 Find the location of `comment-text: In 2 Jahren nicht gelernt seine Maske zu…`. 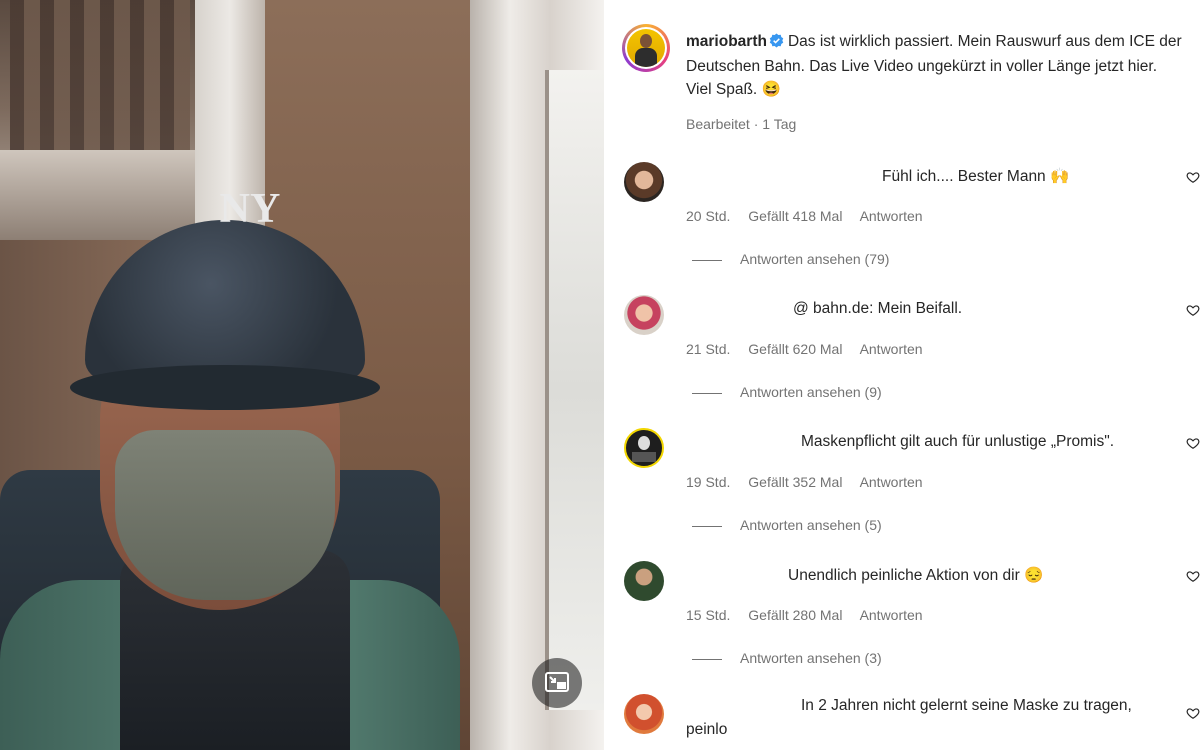

comment-text: In 2 Jahren nicht gelernt seine Maske zu… is located at coordinates (936, 718).